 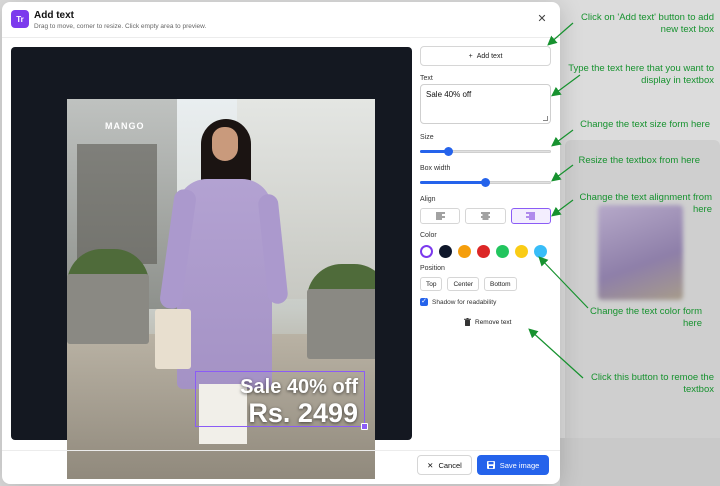 I want to click on add-text-button: + Add text, so click(x=485, y=56).